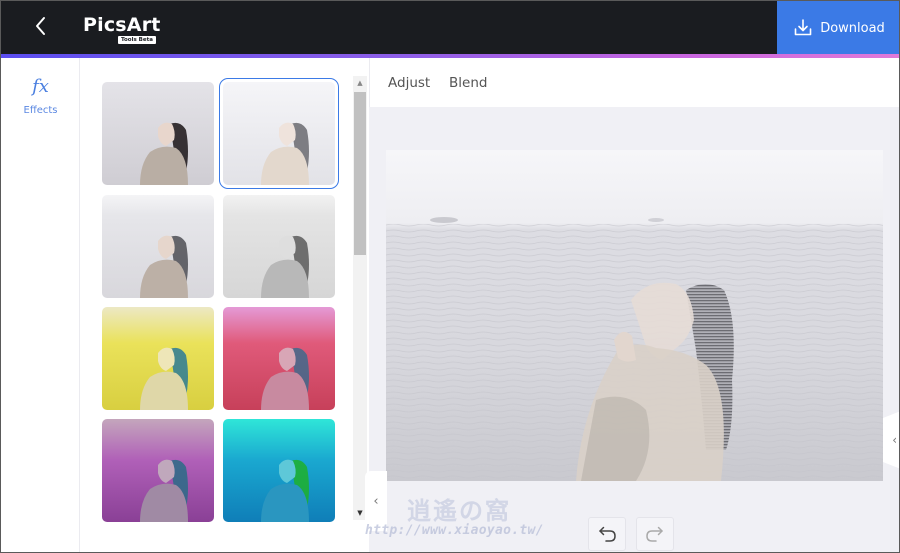  What do you see at coordinates (360, 83) in the screenshot?
I see `scroll-up-arrow-icon: ▲` at bounding box center [360, 83].